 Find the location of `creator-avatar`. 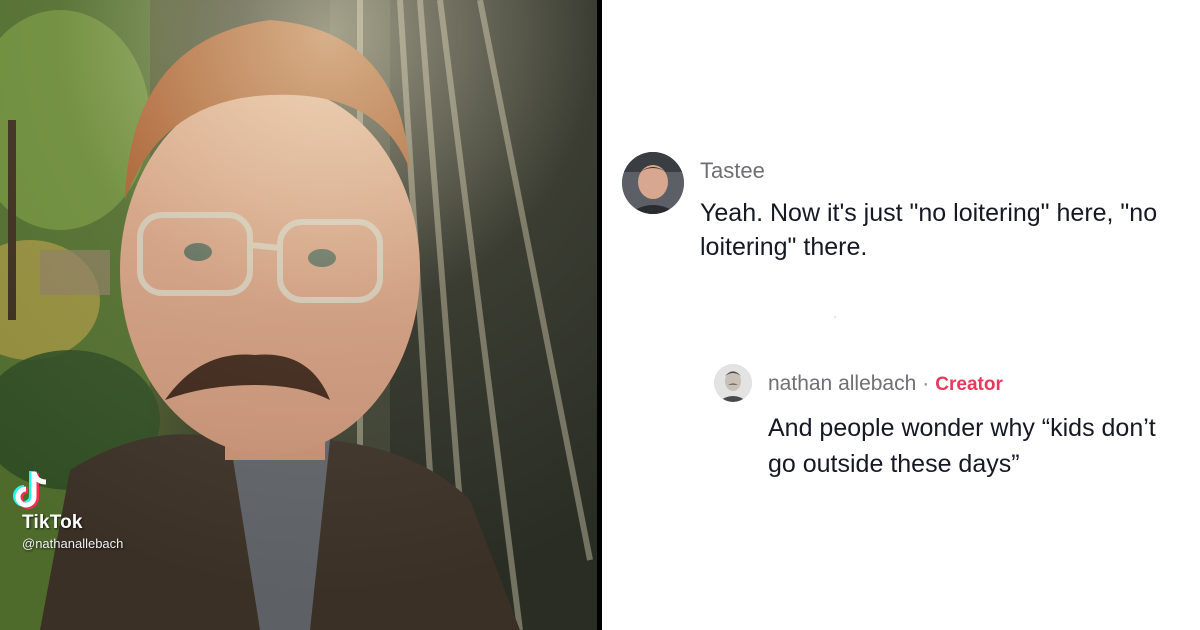

creator-avatar is located at coordinates (733, 383).